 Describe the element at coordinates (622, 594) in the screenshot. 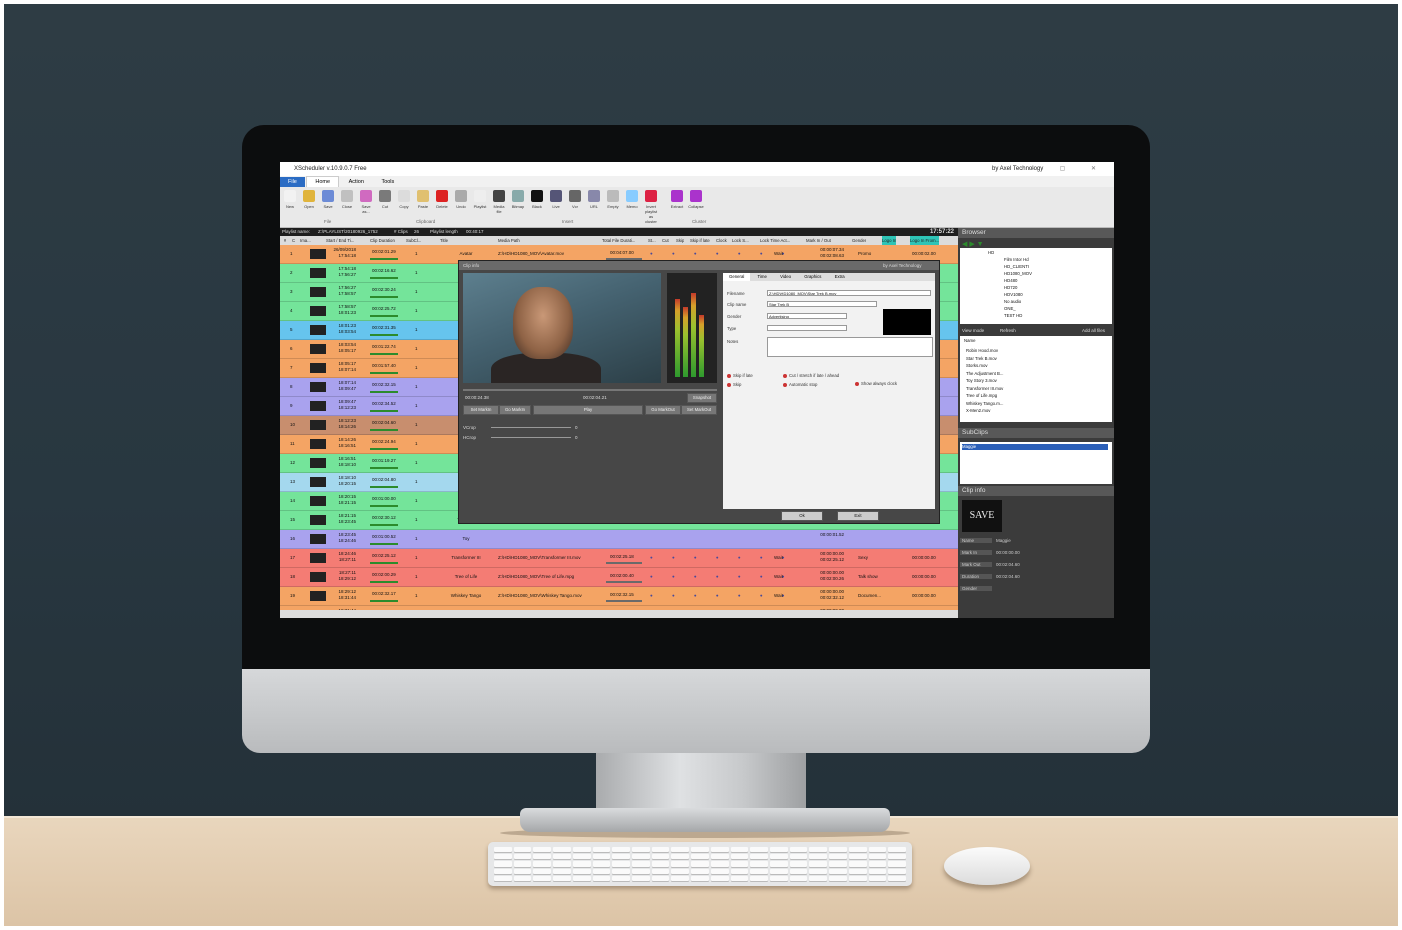

I see `total-file-duration: 00:02:32.15` at that location.